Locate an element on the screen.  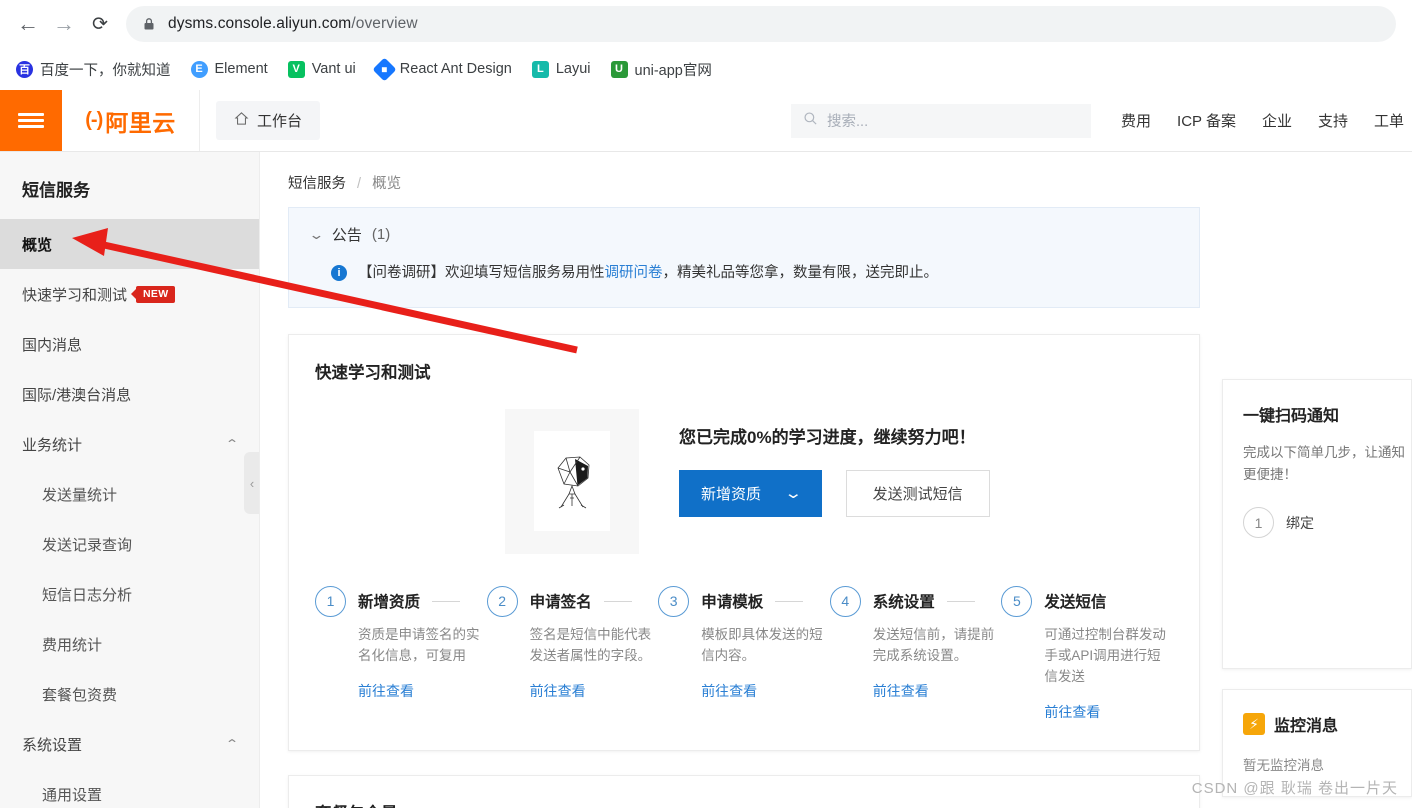
step-header: 新增资质 is located at coordinates (421, 601).